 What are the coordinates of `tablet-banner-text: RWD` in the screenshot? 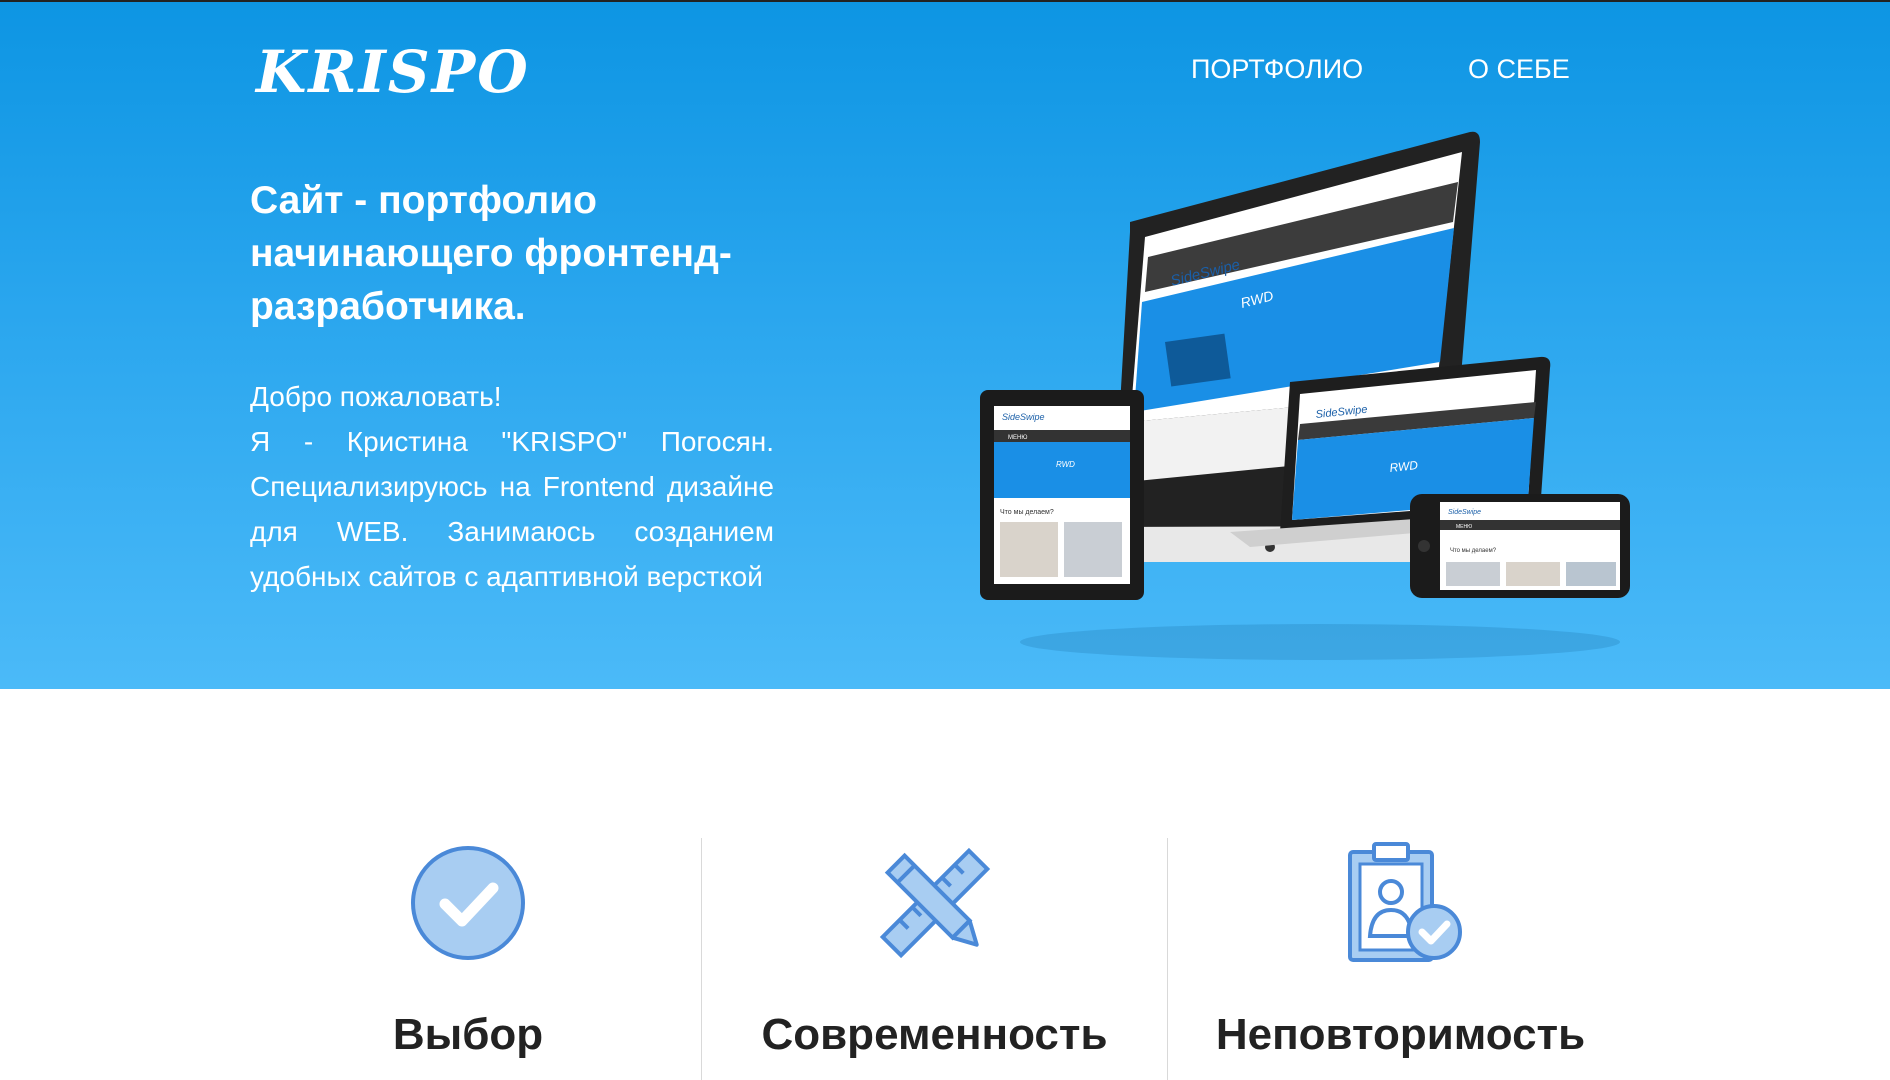 It's located at (1065, 464).